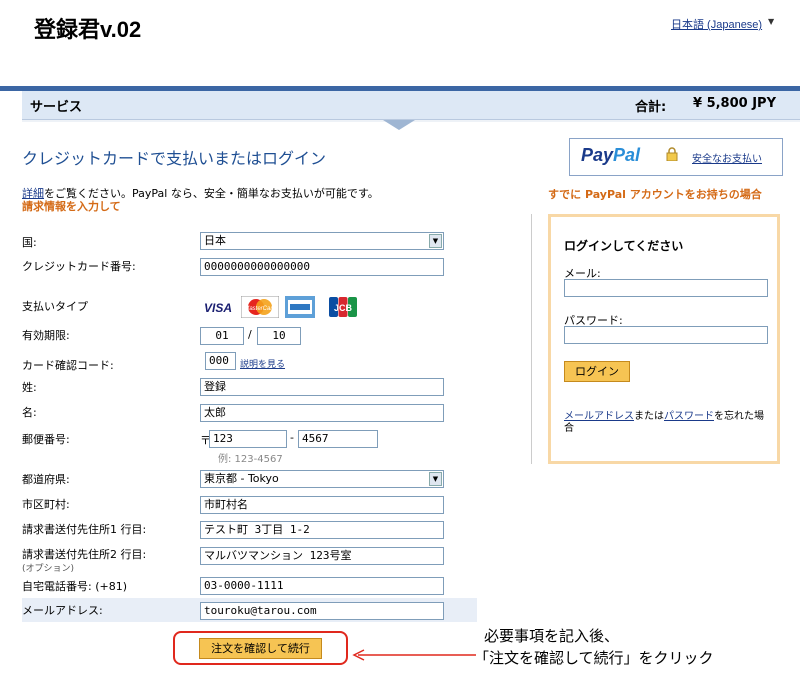 The image size is (800, 674). What do you see at coordinates (651, 107) in the screenshot?
I see `total-label: 合計:` at bounding box center [651, 107].